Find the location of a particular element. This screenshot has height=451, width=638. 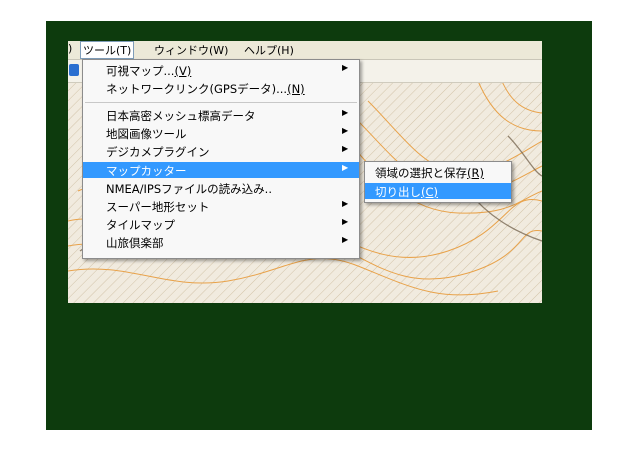

menu-item-network-link: ネットワークリンク(GPSデータ)...(N) is located at coordinates (221, 88).